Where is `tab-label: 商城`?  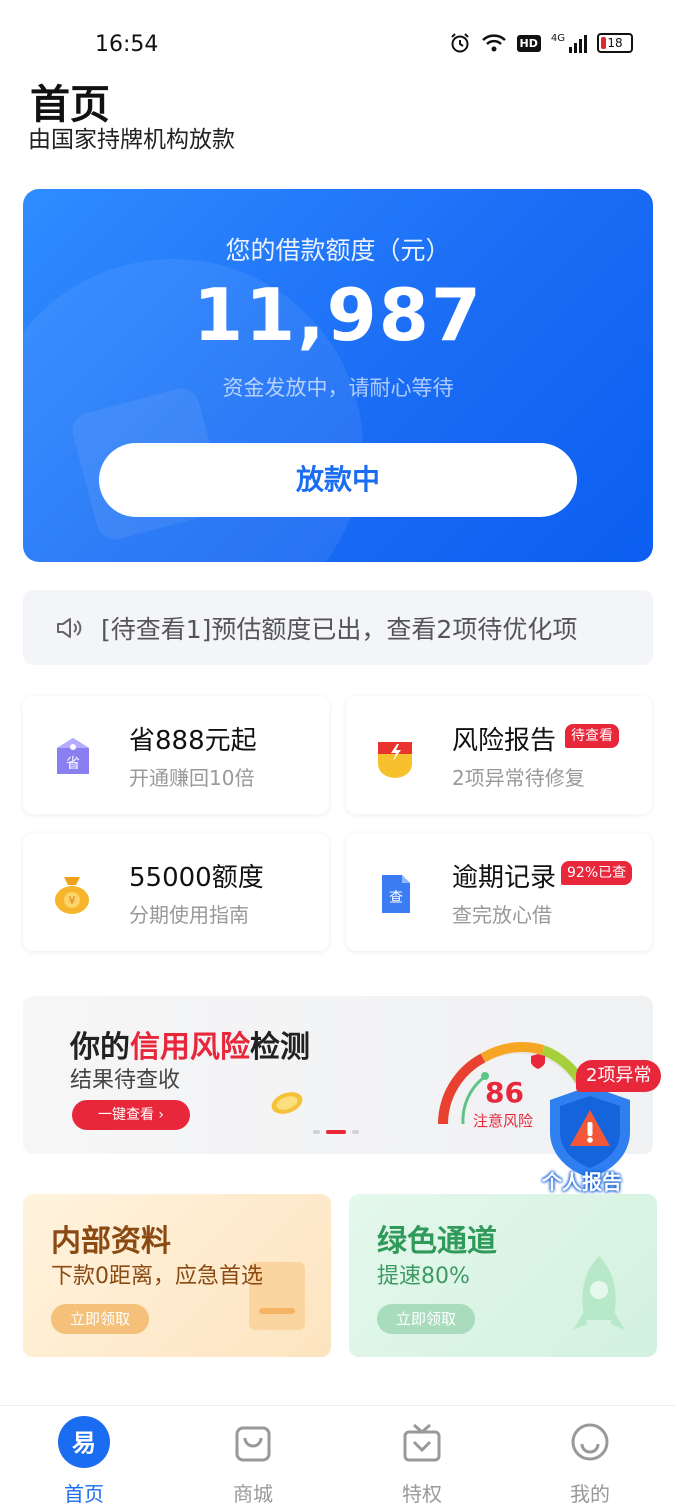 tab-label: 商城 is located at coordinates (253, 1494).